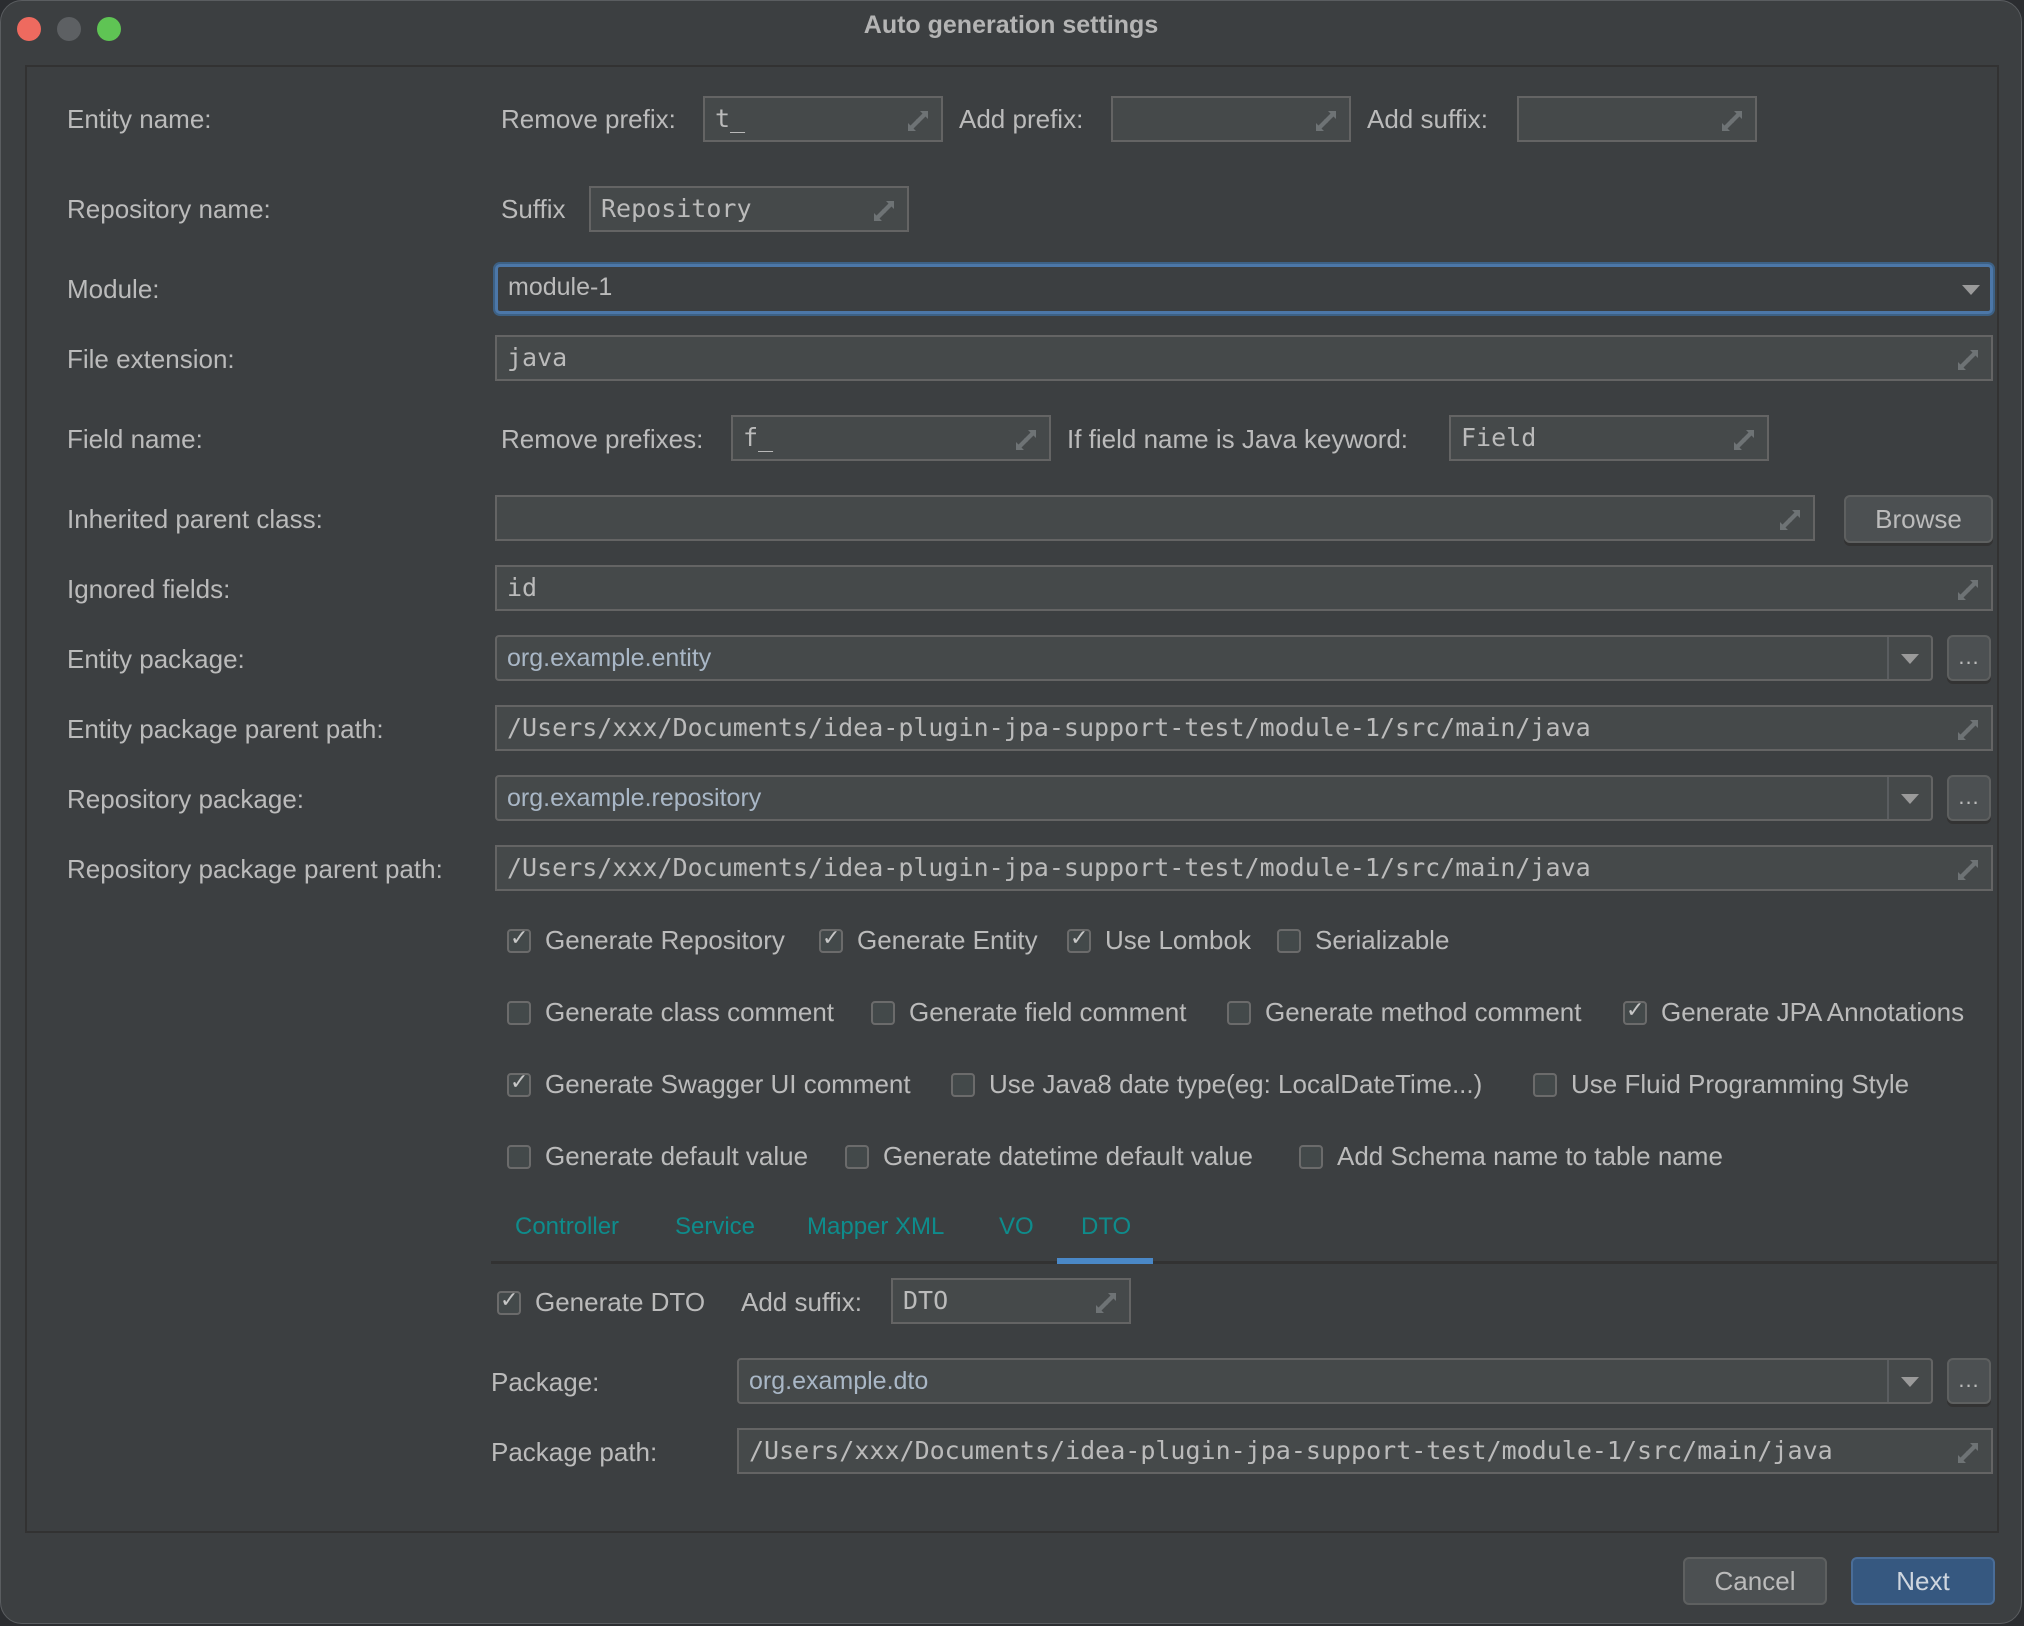 This screenshot has width=2024, height=1626. What do you see at coordinates (665, 940) in the screenshot?
I see `checkbox-label: Generate Repository` at bounding box center [665, 940].